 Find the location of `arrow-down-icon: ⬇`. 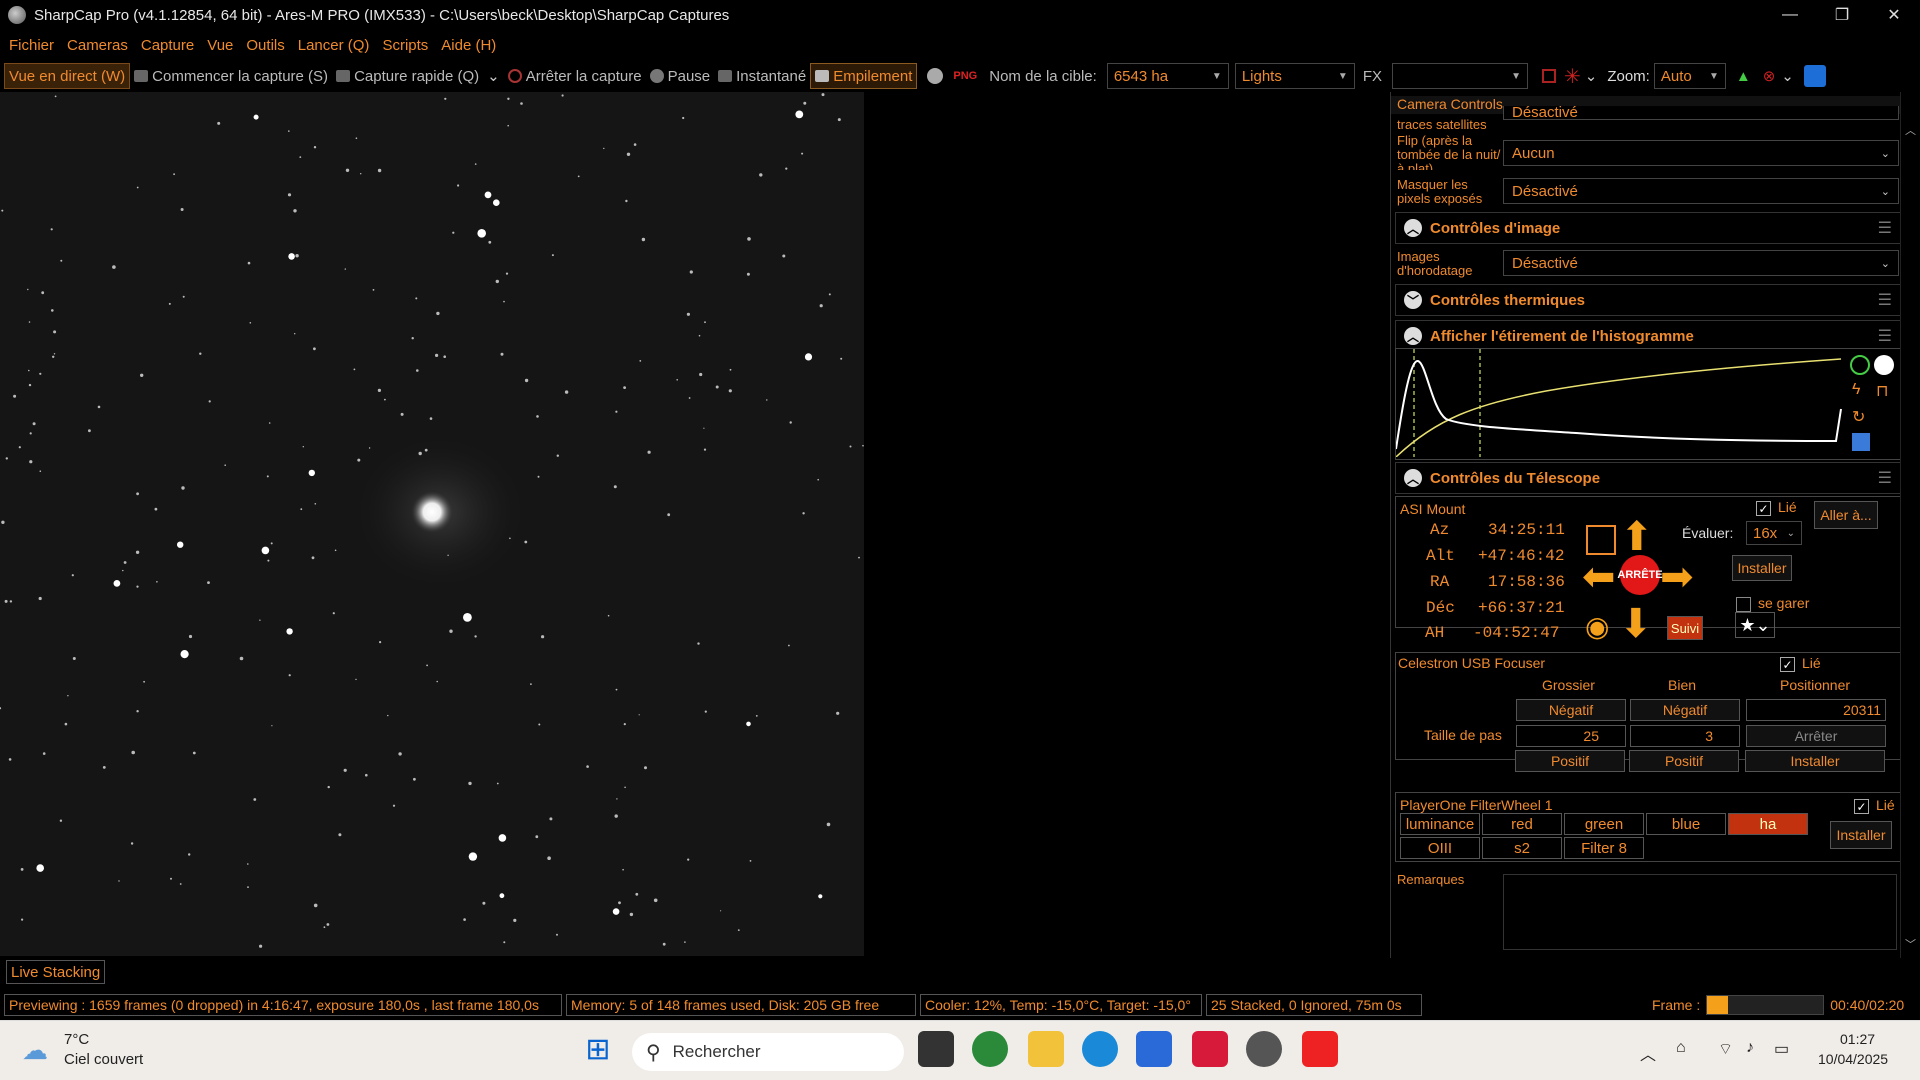

arrow-down-icon: ⬇ is located at coordinates (1636, 624).